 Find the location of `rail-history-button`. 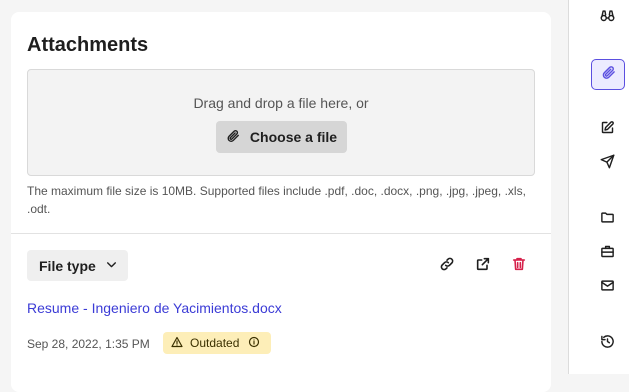

rail-history-button is located at coordinates (607, 344).